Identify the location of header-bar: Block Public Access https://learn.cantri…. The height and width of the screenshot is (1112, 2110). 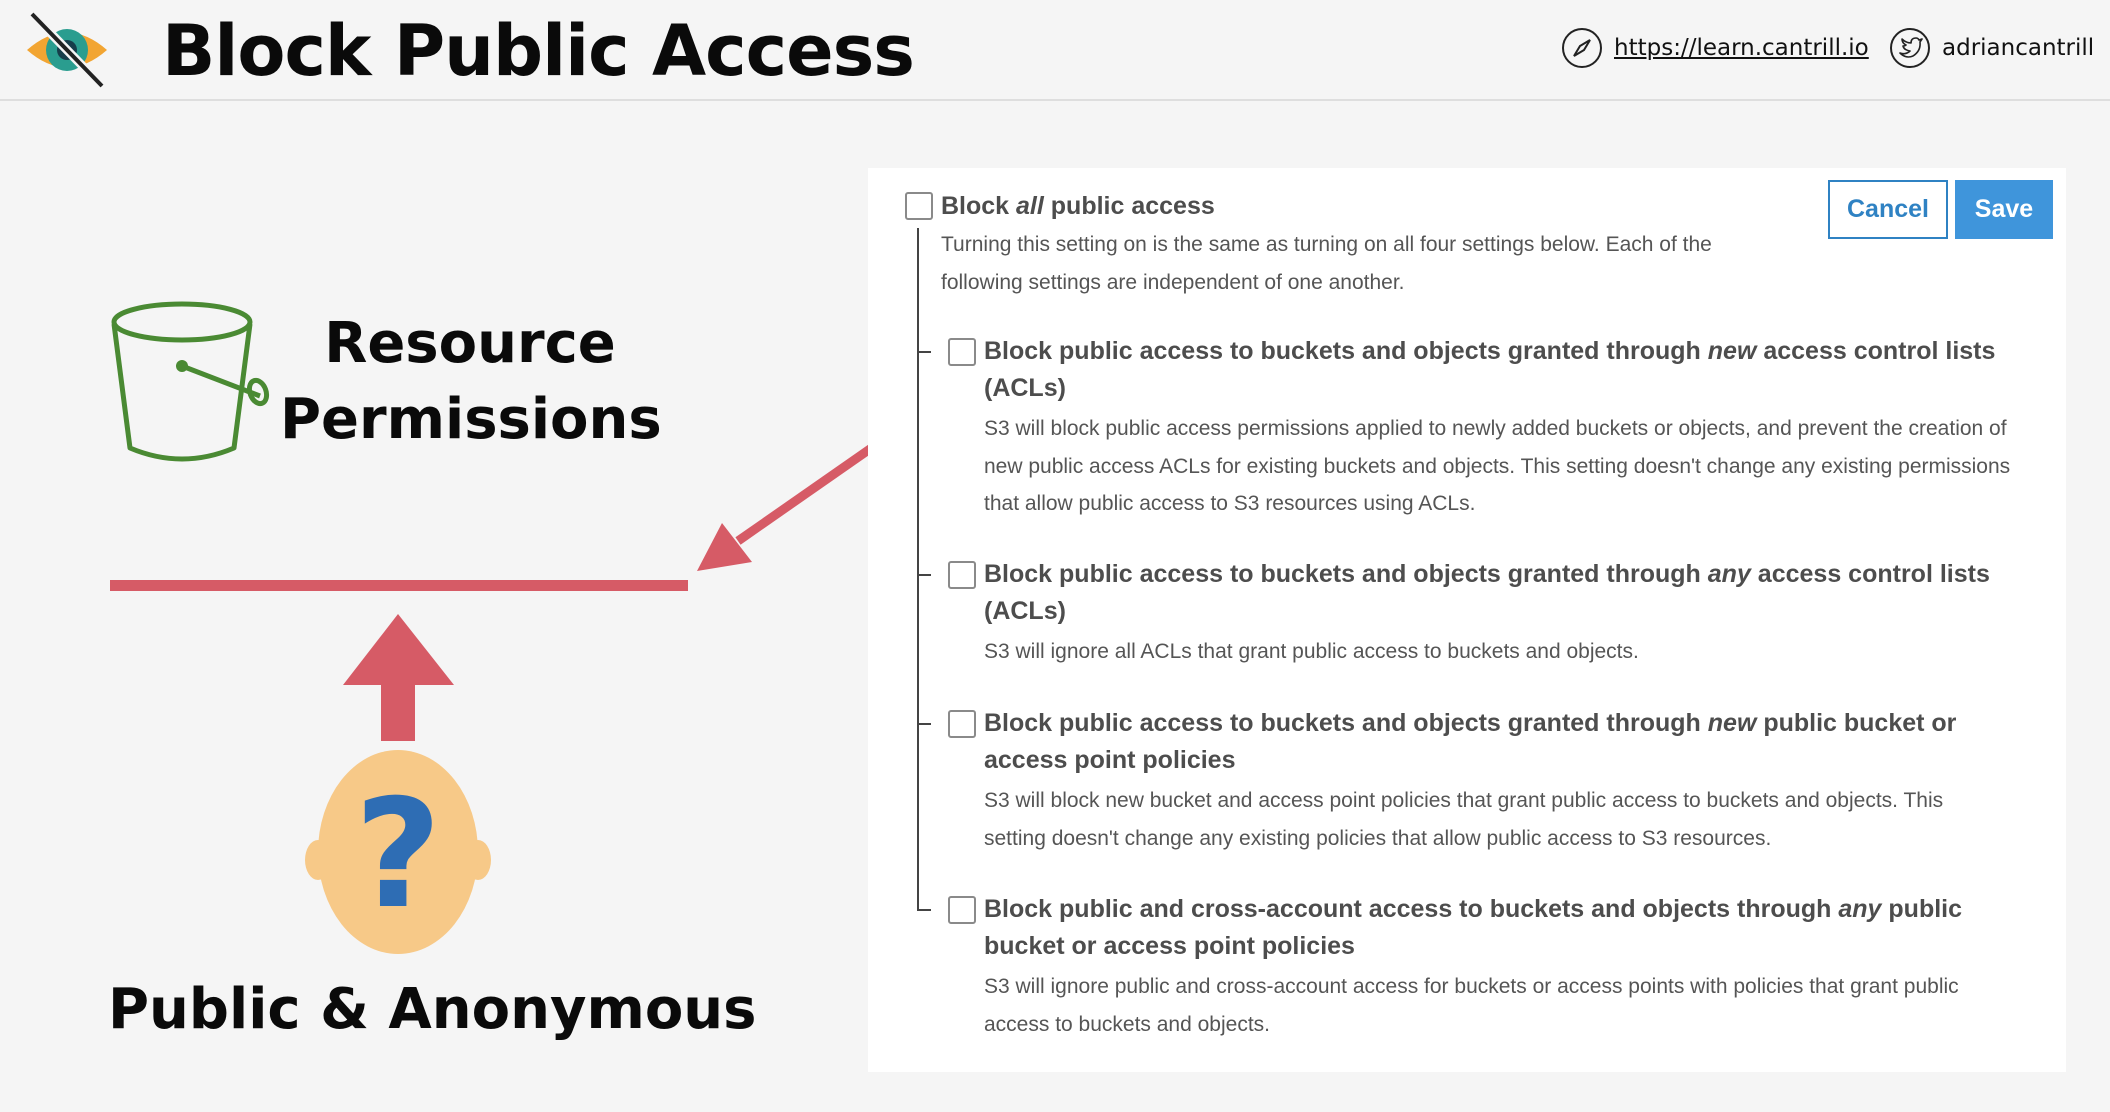
(1055, 50).